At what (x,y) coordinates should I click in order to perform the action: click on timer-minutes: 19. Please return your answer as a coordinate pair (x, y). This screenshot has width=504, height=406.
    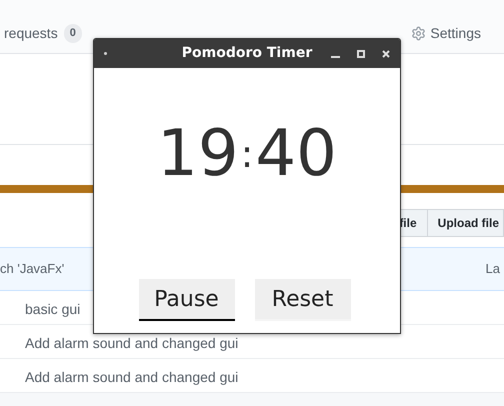
    Looking at the image, I should click on (198, 154).